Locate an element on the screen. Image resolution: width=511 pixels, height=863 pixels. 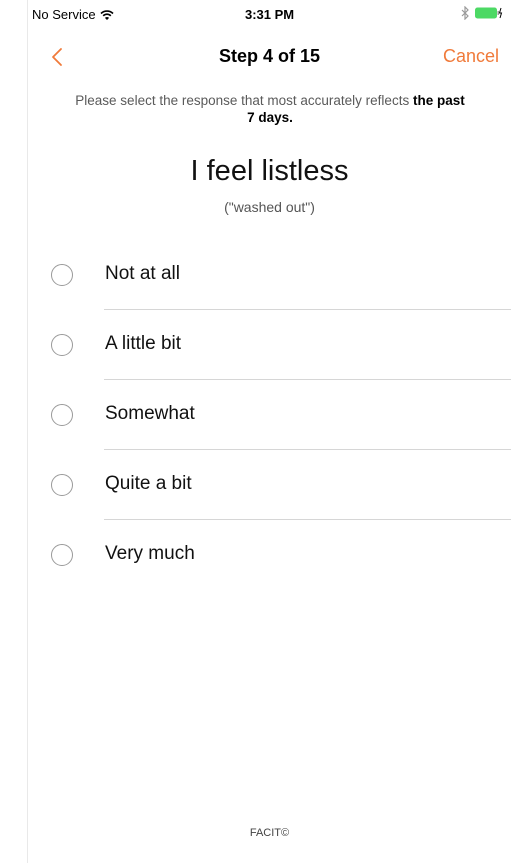
status-right-group is located at coordinates (482, 13).